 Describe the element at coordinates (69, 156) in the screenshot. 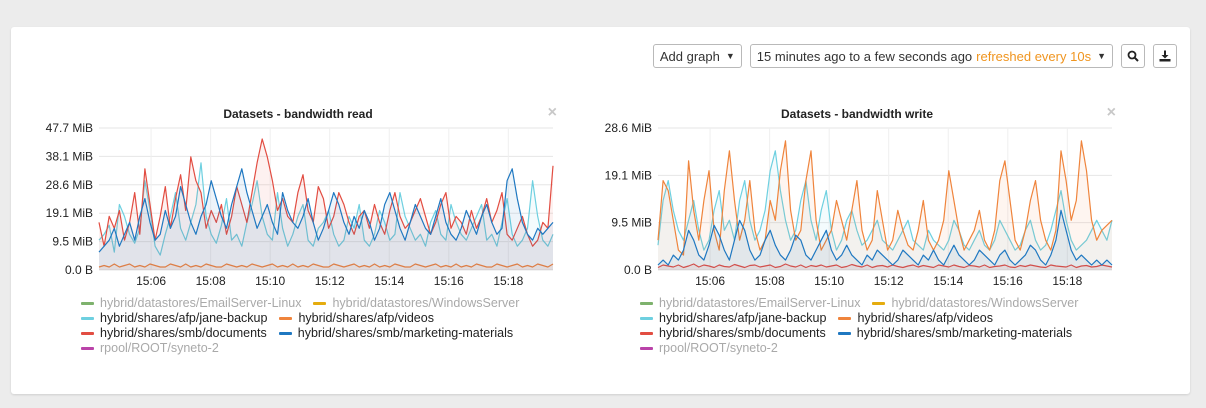

I see `y-tick-label: 38.1 MiB` at that location.